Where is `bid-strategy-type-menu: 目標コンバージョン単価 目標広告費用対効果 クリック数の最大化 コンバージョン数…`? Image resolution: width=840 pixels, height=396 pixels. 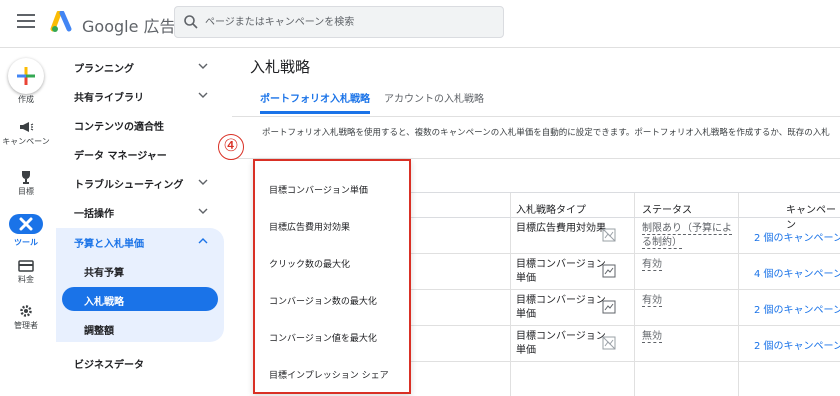 bid-strategy-type-menu: 目標コンバージョン単価 目標広告費用対効果 クリック数の最大化 コンバージョン数… is located at coordinates (332, 276).